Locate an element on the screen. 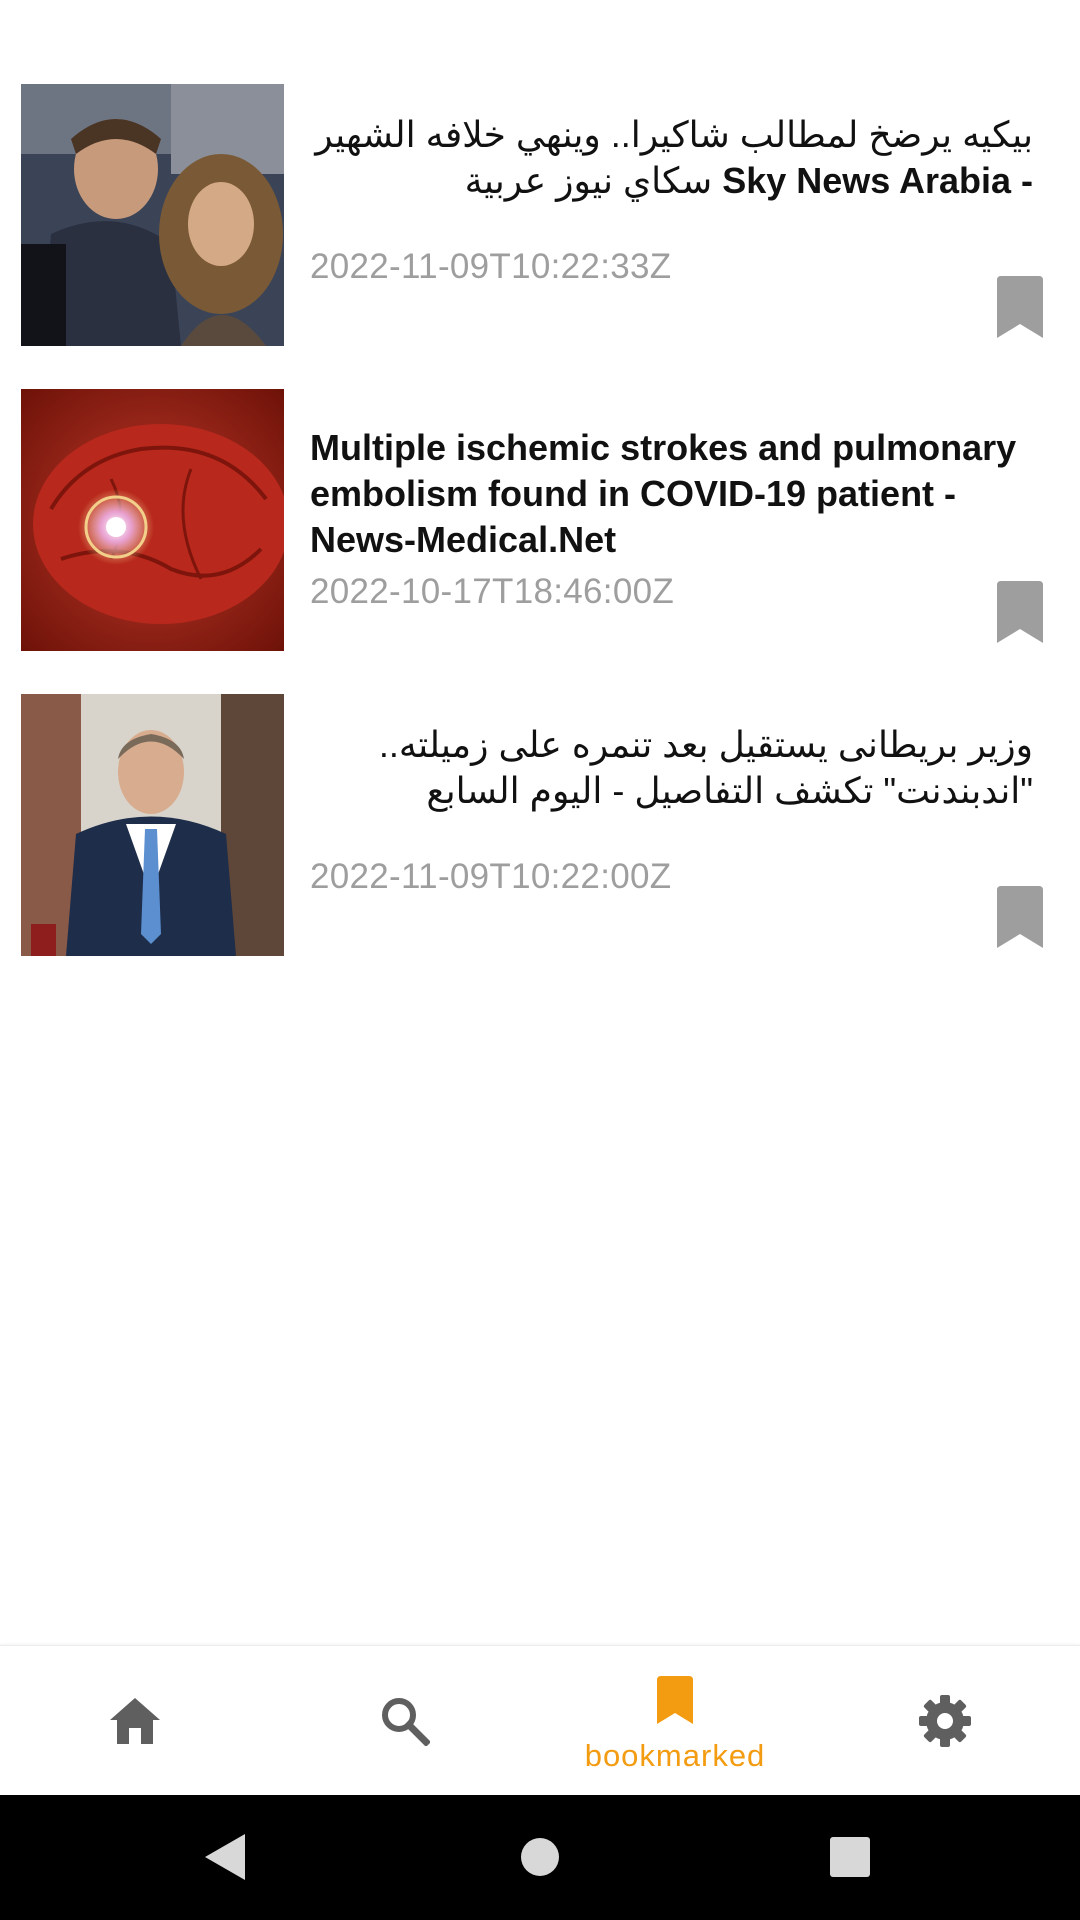  recents-icon is located at coordinates (850, 1857).